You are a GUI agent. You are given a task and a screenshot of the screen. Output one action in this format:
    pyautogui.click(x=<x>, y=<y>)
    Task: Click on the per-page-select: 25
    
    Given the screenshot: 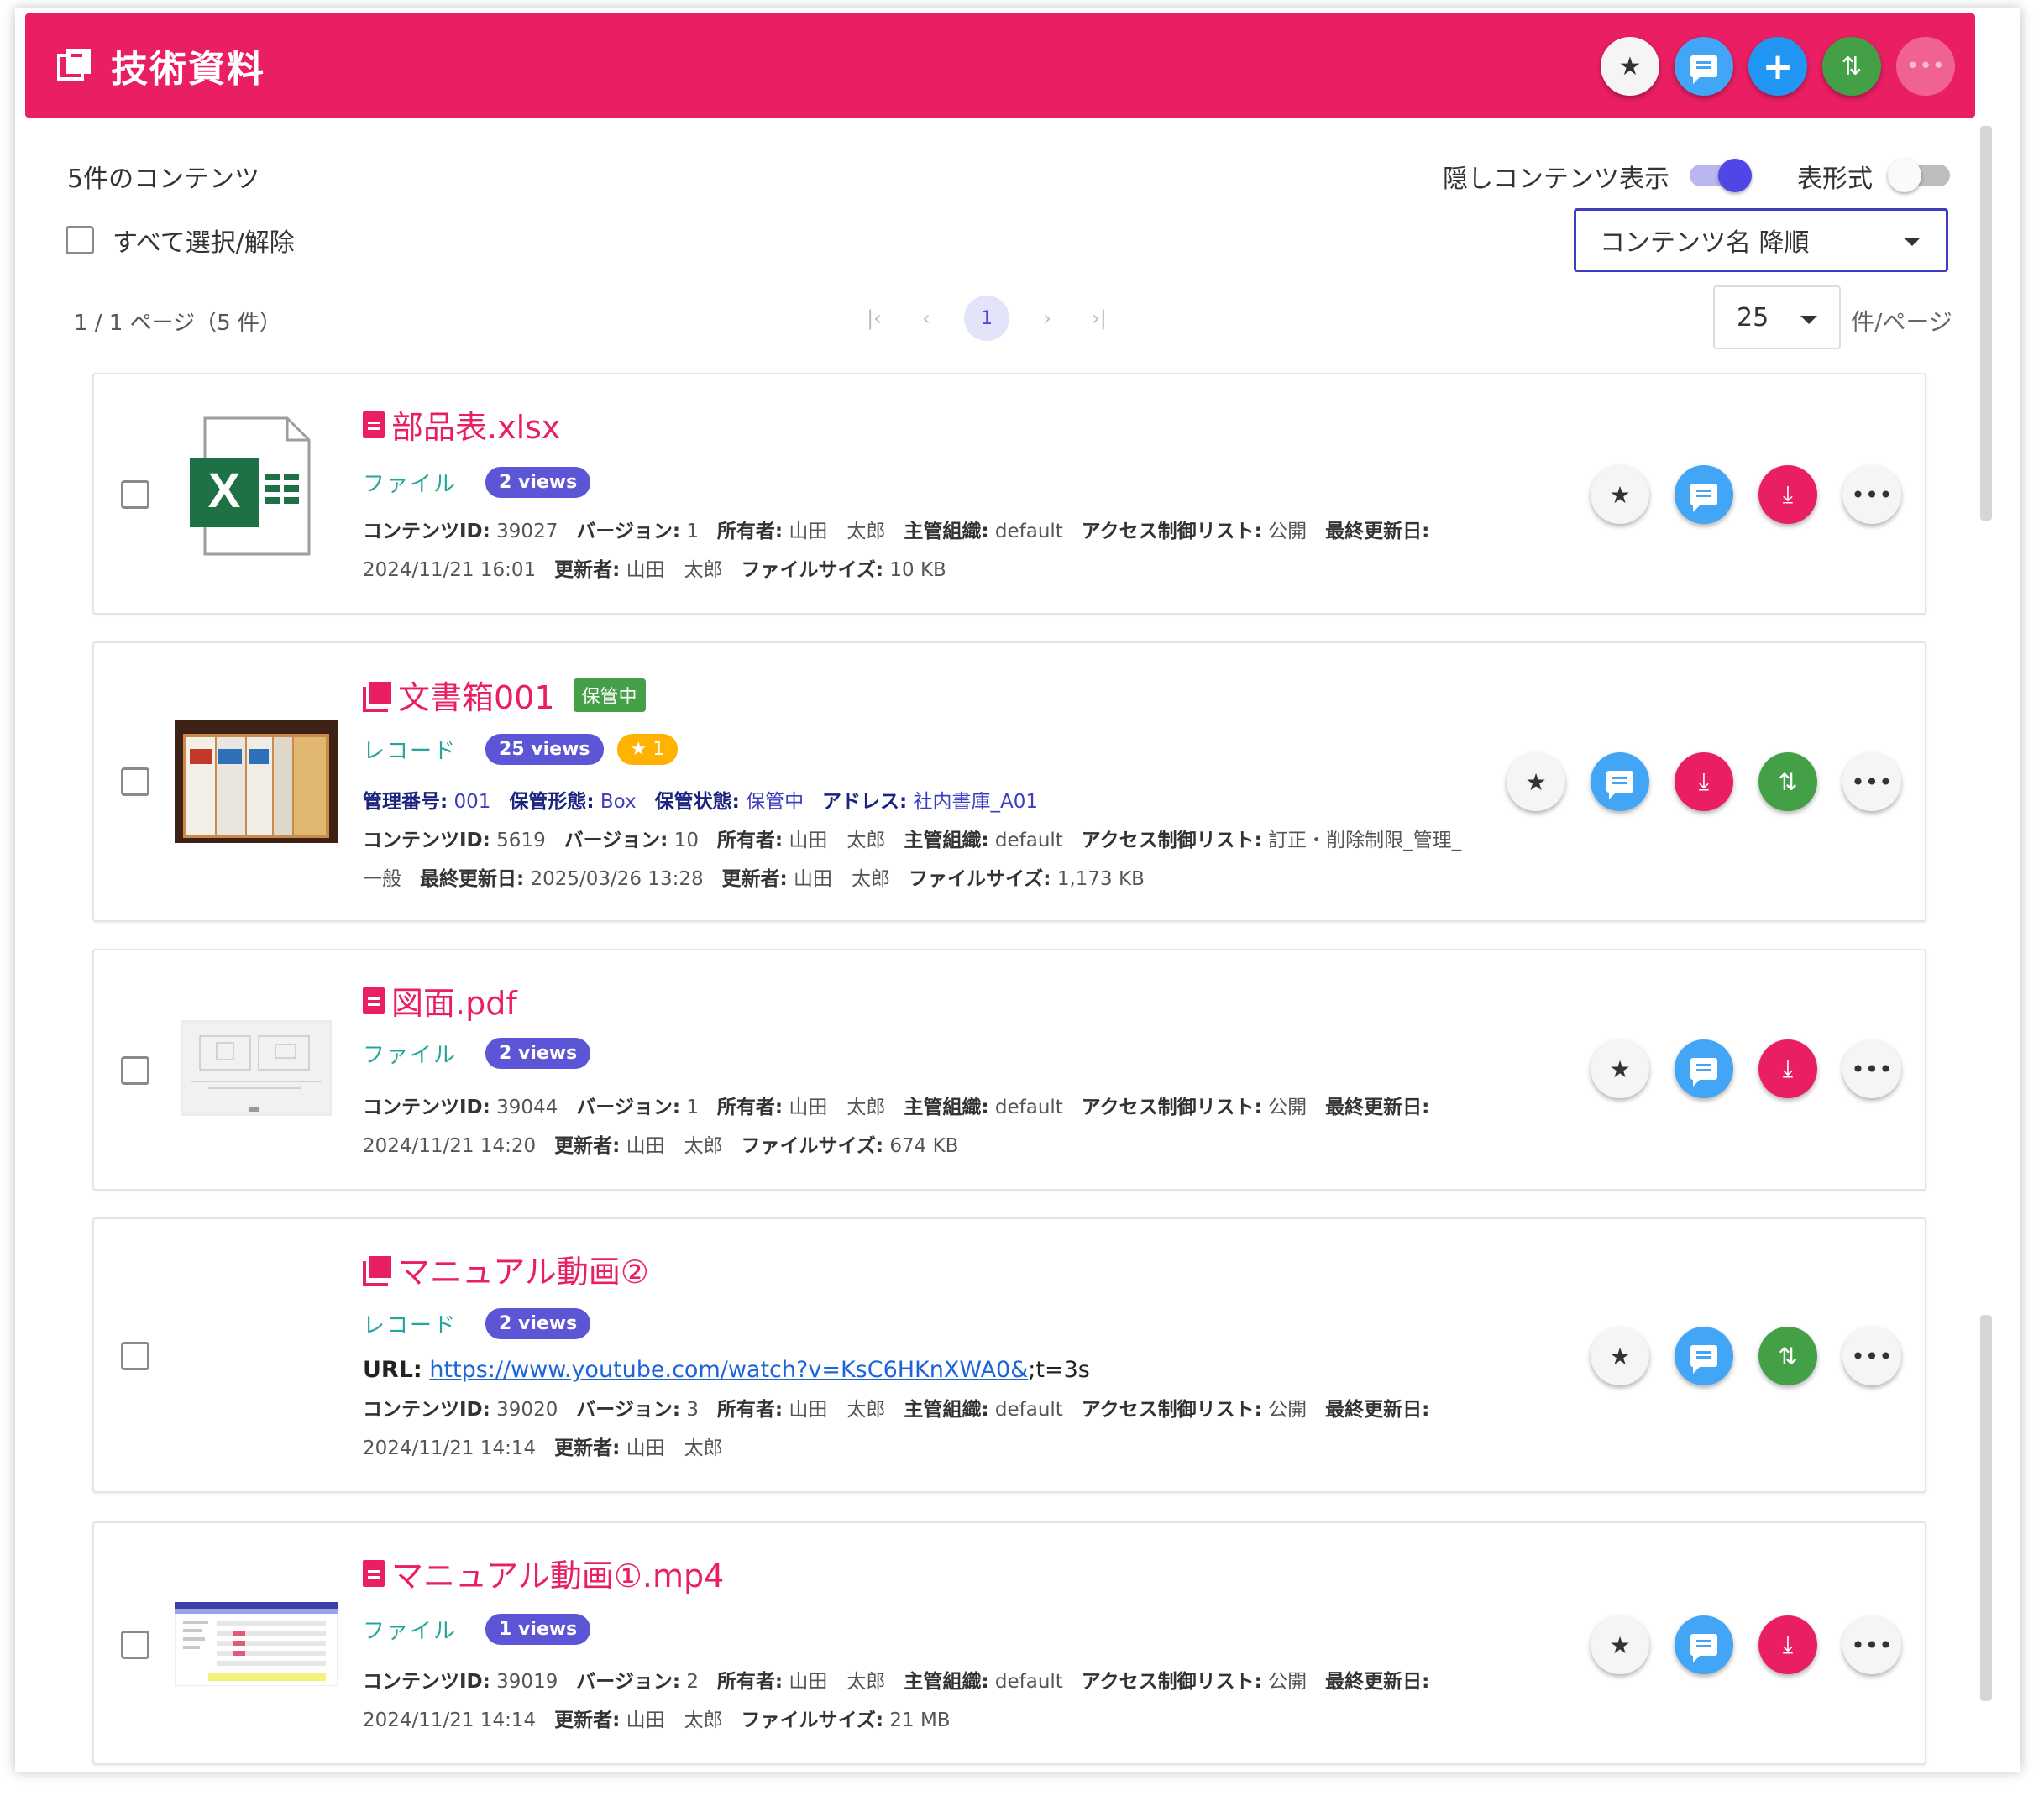 What is the action you would take?
    pyautogui.click(x=1777, y=317)
    